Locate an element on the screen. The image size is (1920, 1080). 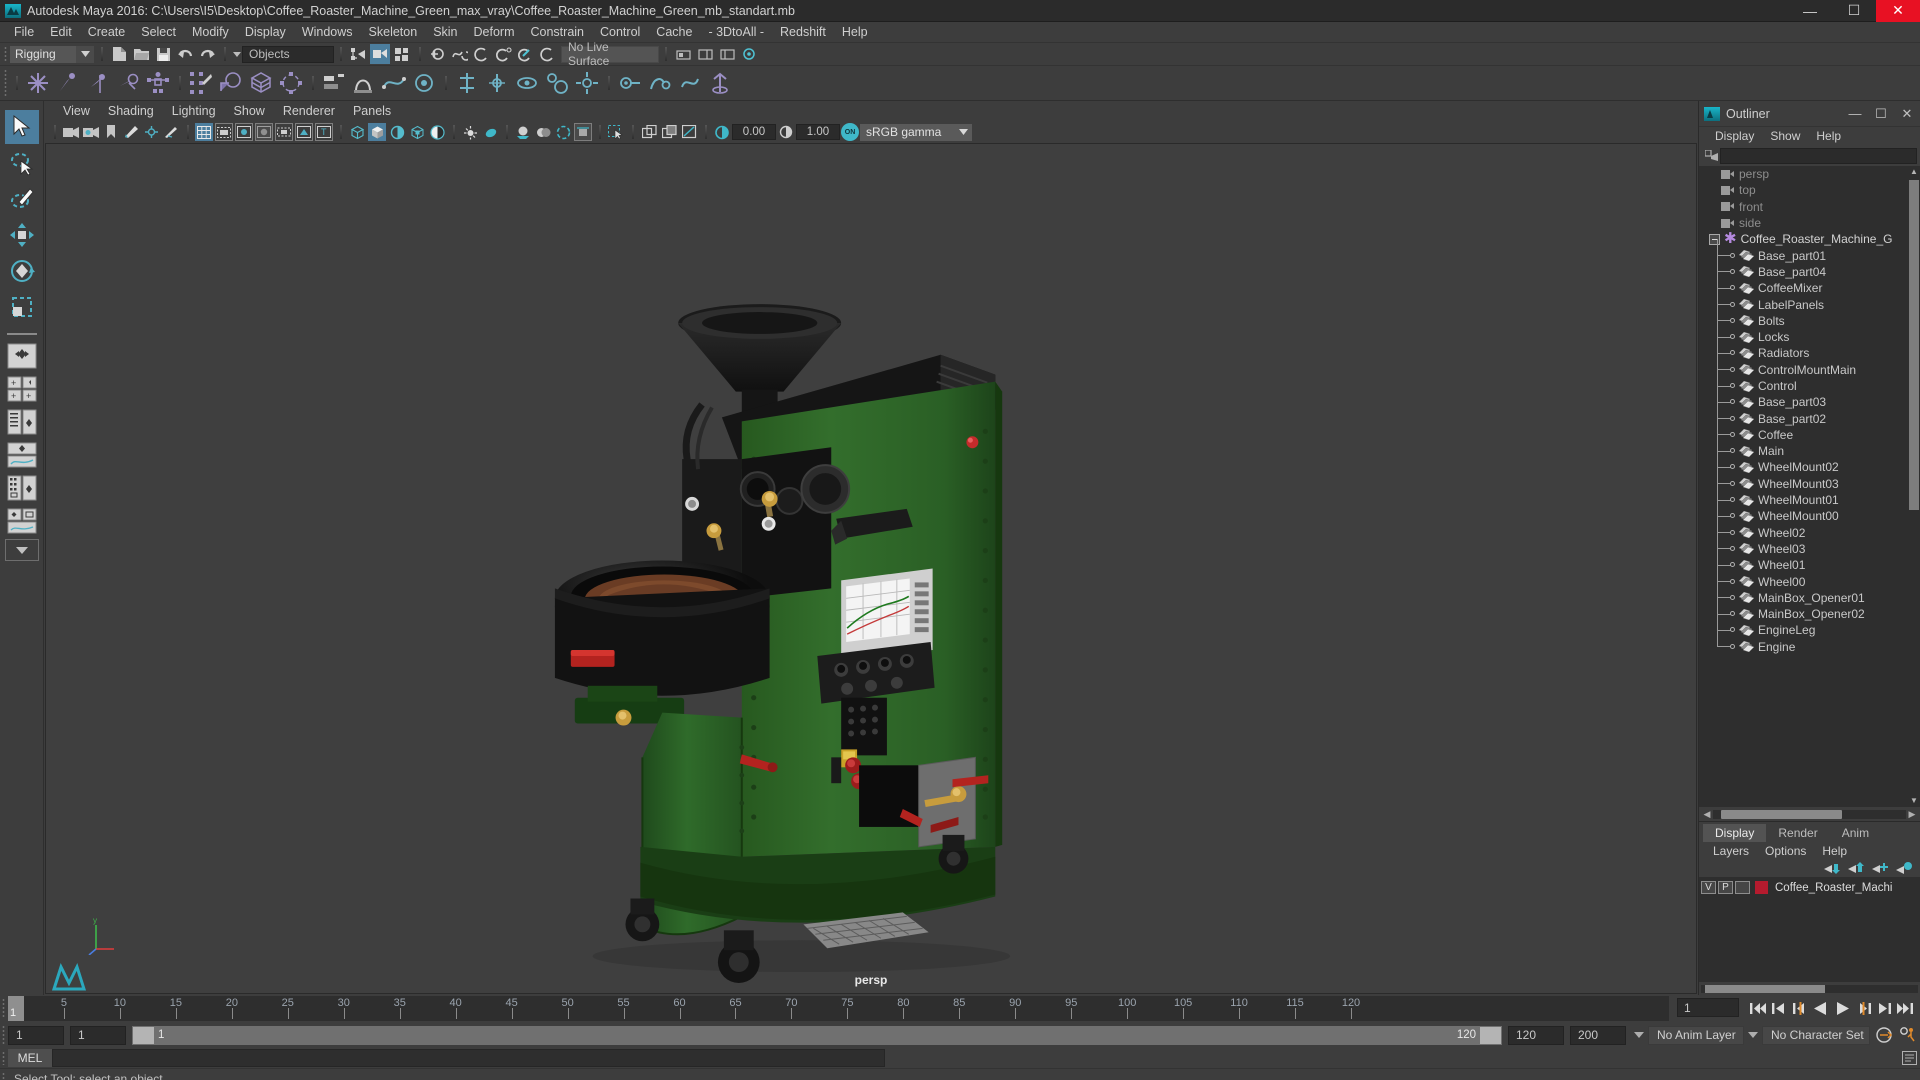
viewport-menu-renderer: Renderer is located at coordinates (309, 111).